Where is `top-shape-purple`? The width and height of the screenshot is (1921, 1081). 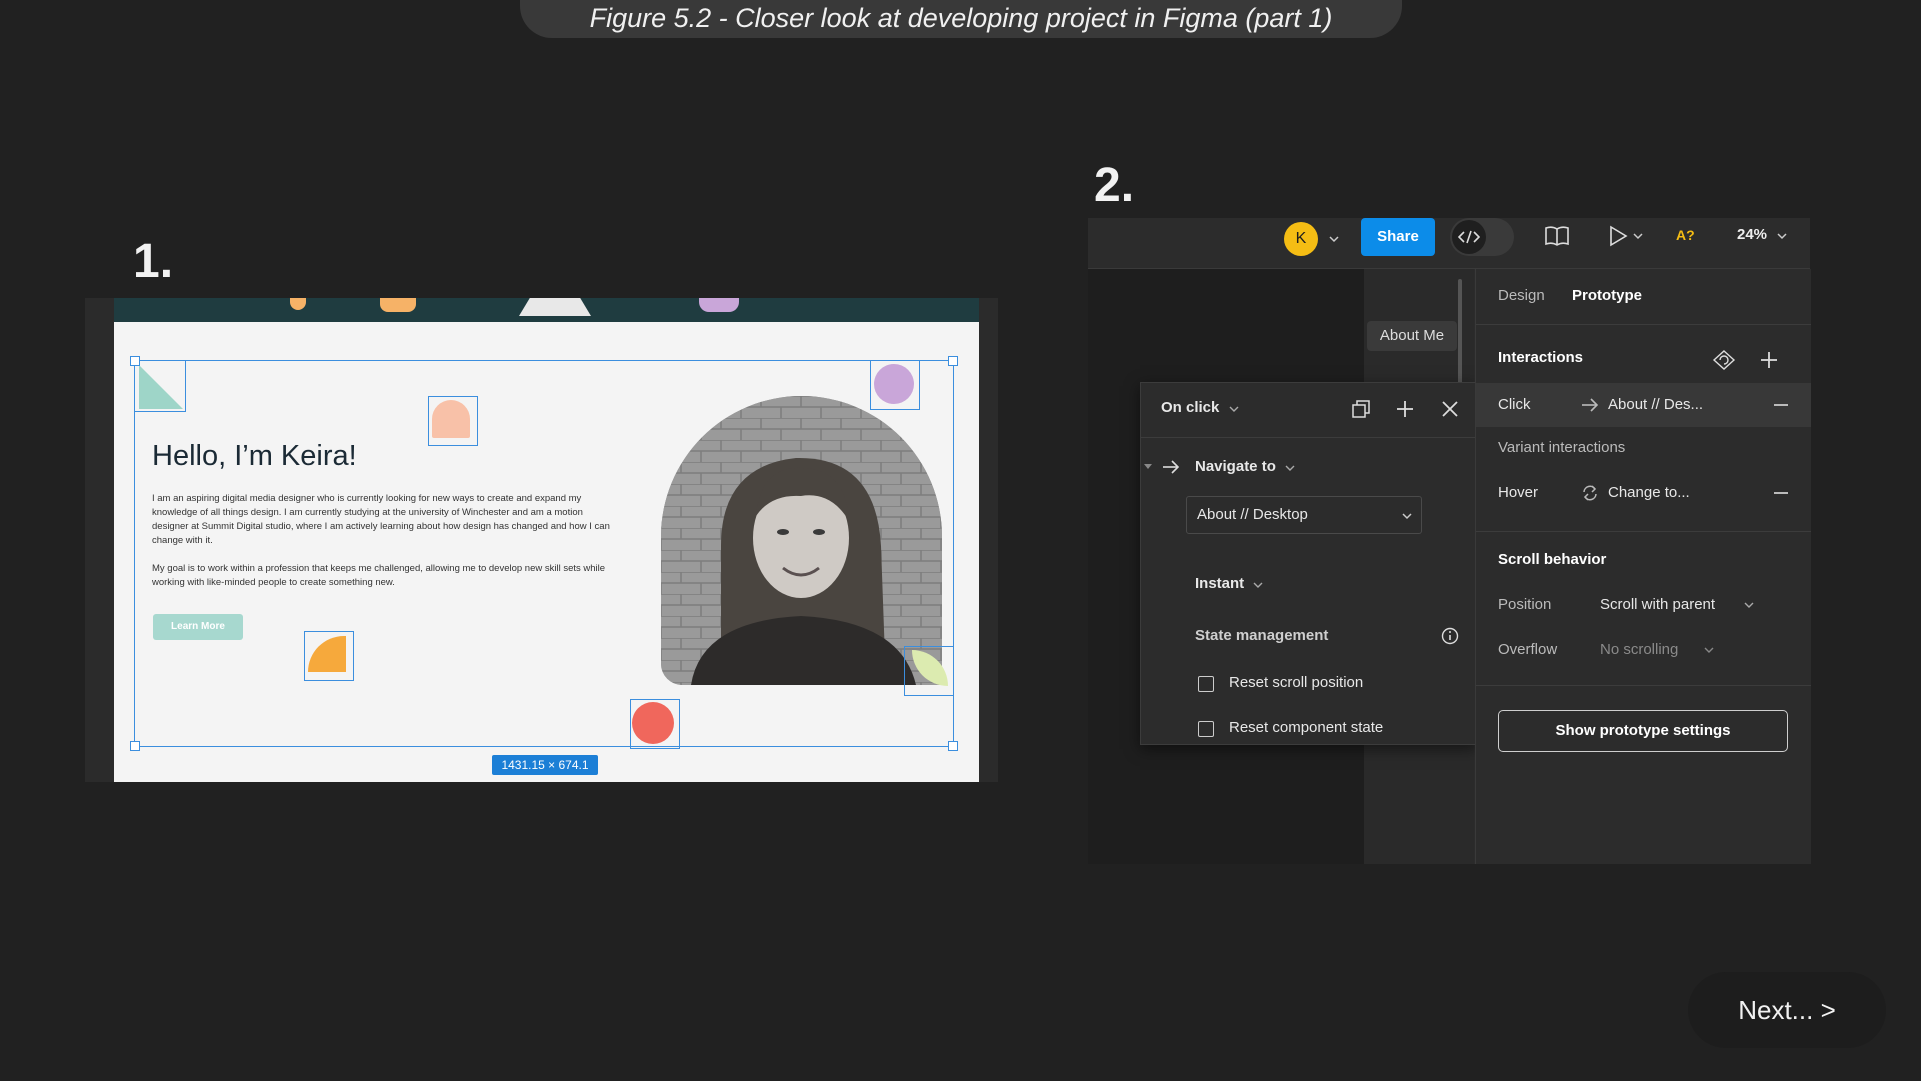 top-shape-purple is located at coordinates (719, 305).